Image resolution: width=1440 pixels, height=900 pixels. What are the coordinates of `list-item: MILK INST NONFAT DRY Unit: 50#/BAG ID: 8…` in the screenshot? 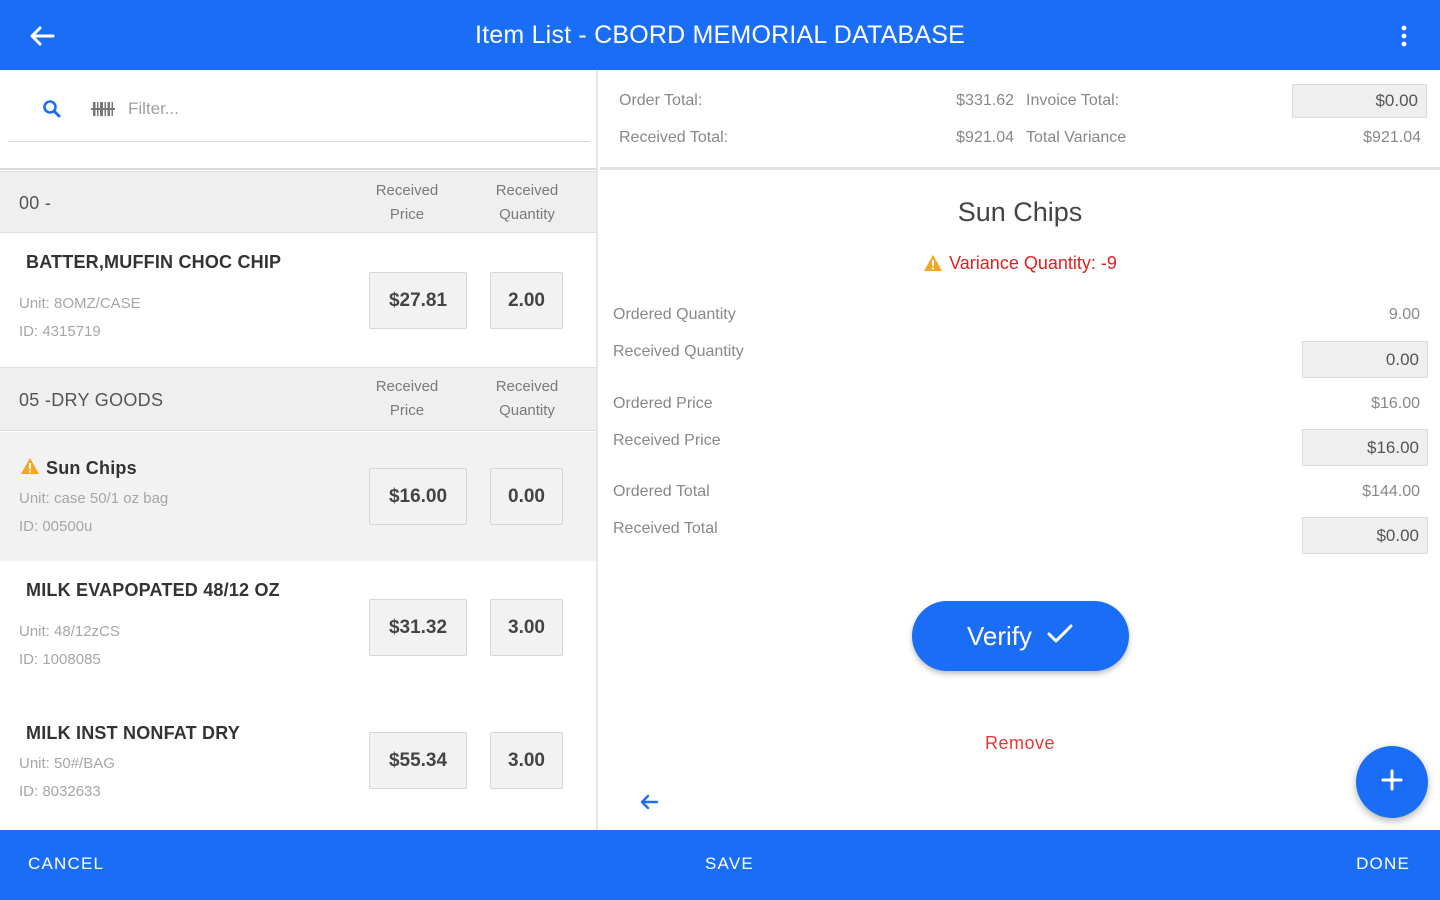 It's located at (298, 763).